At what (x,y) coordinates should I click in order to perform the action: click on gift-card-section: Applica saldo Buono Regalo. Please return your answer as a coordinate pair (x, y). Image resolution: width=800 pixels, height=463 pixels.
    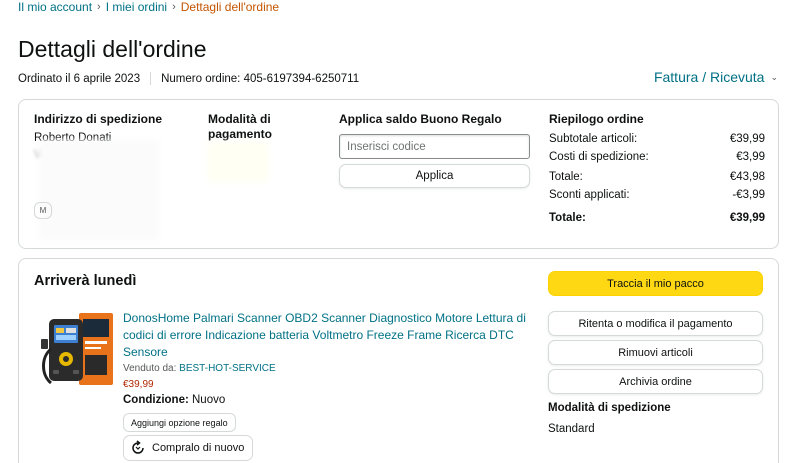
    Looking at the image, I should click on (436, 121).